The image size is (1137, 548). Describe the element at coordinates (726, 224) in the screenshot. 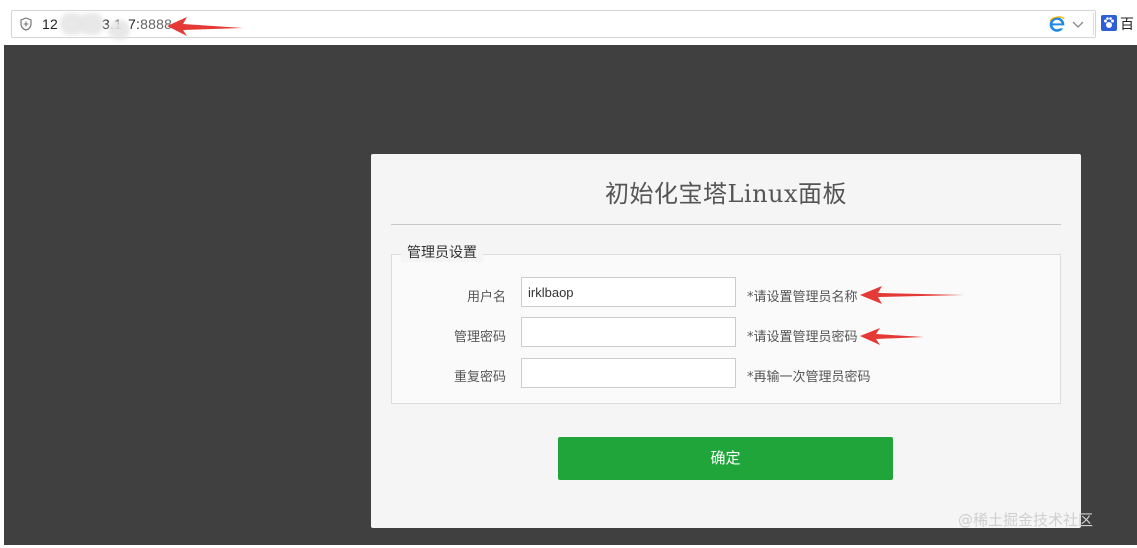

I see `title-divider` at that location.